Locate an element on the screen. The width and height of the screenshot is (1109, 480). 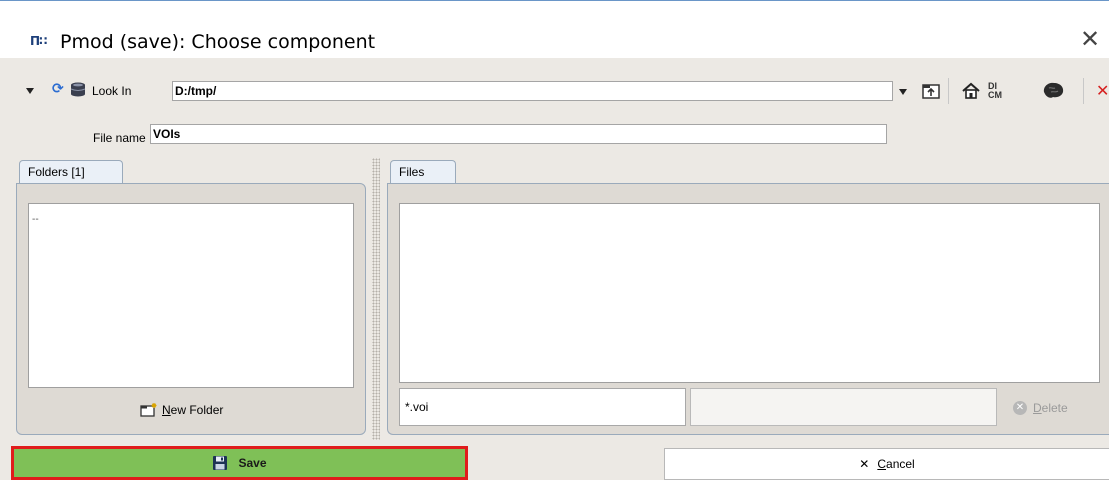
file-filter-input: *.voi is located at coordinates (542, 407).